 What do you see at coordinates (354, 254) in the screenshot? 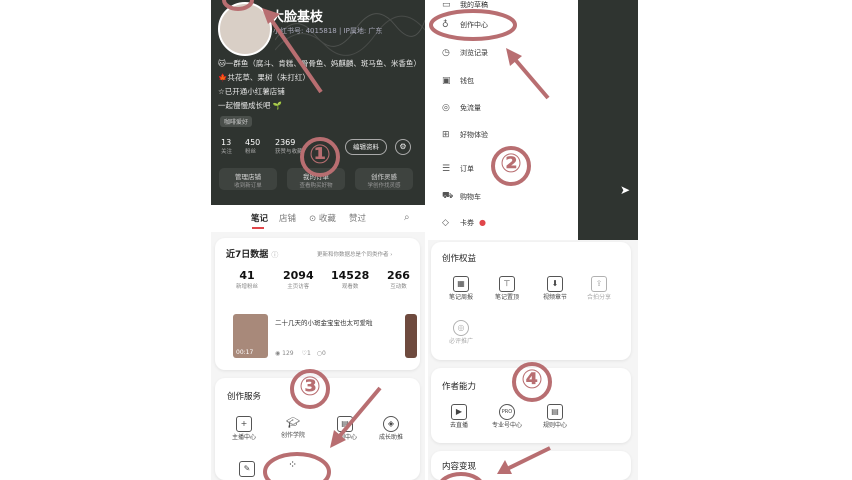
I see `data7-compare-link: 更新和你数据总是个同类作者 ›` at bounding box center [354, 254].